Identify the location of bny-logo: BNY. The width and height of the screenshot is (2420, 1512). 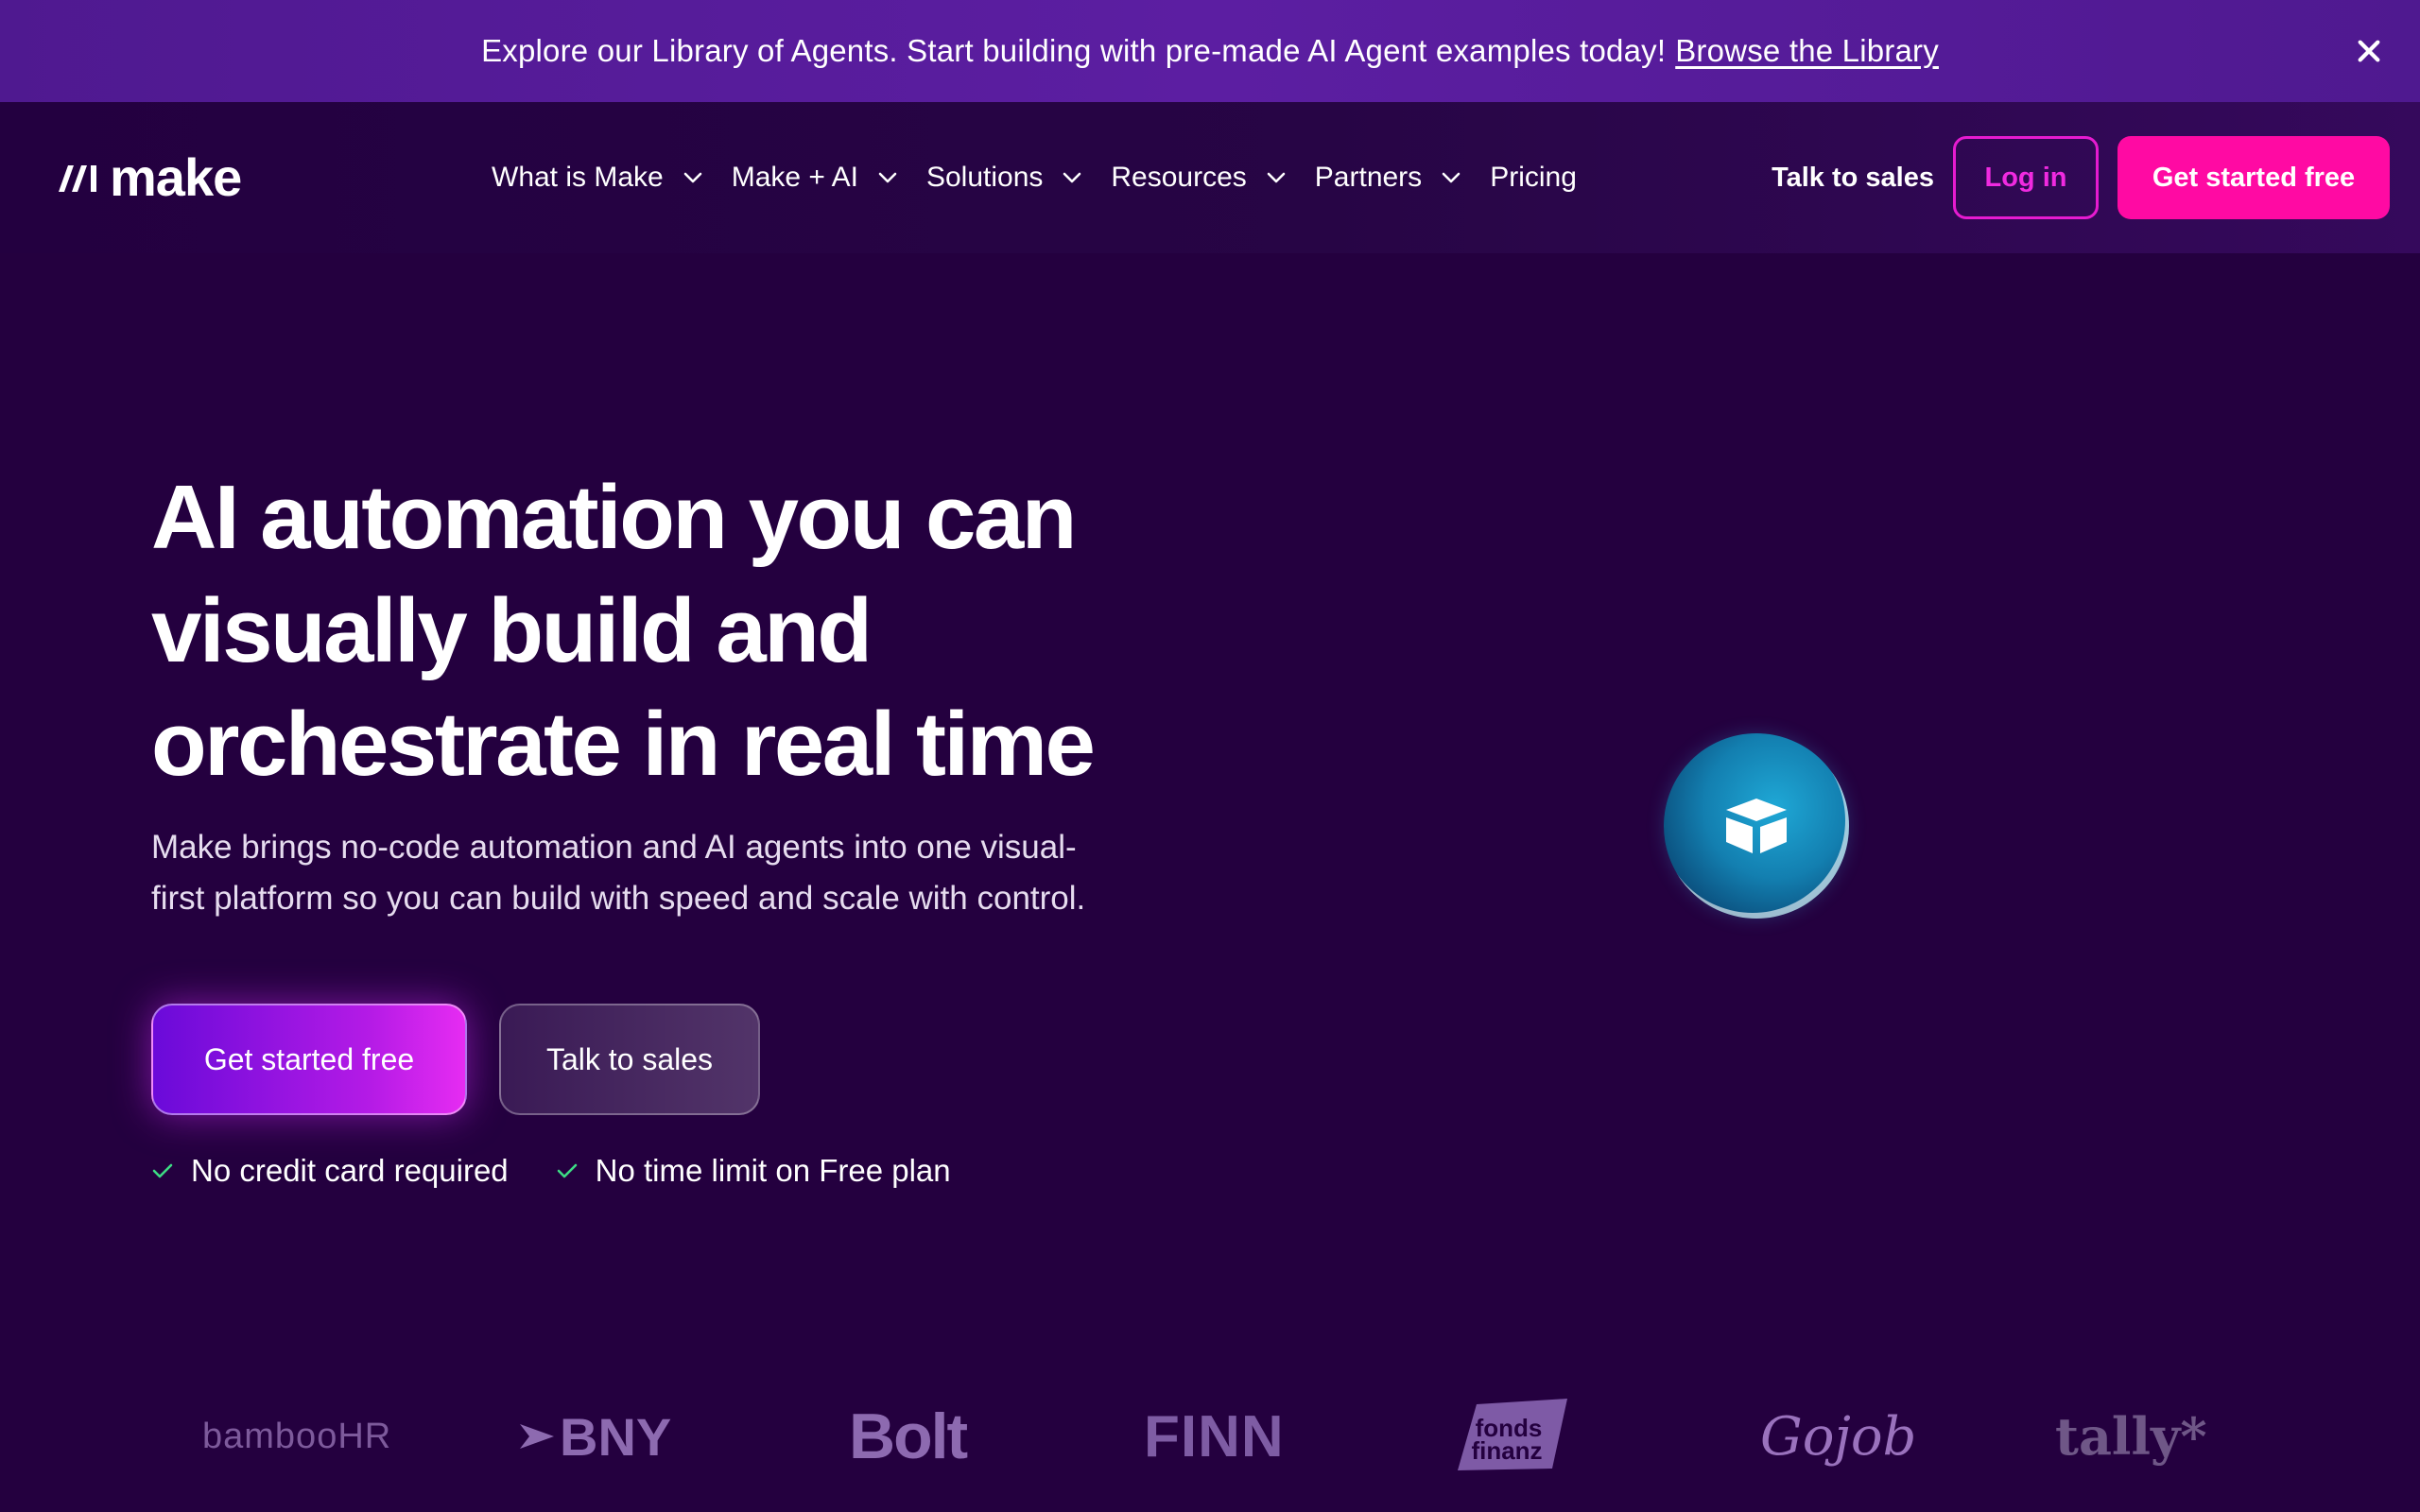
(594, 1436).